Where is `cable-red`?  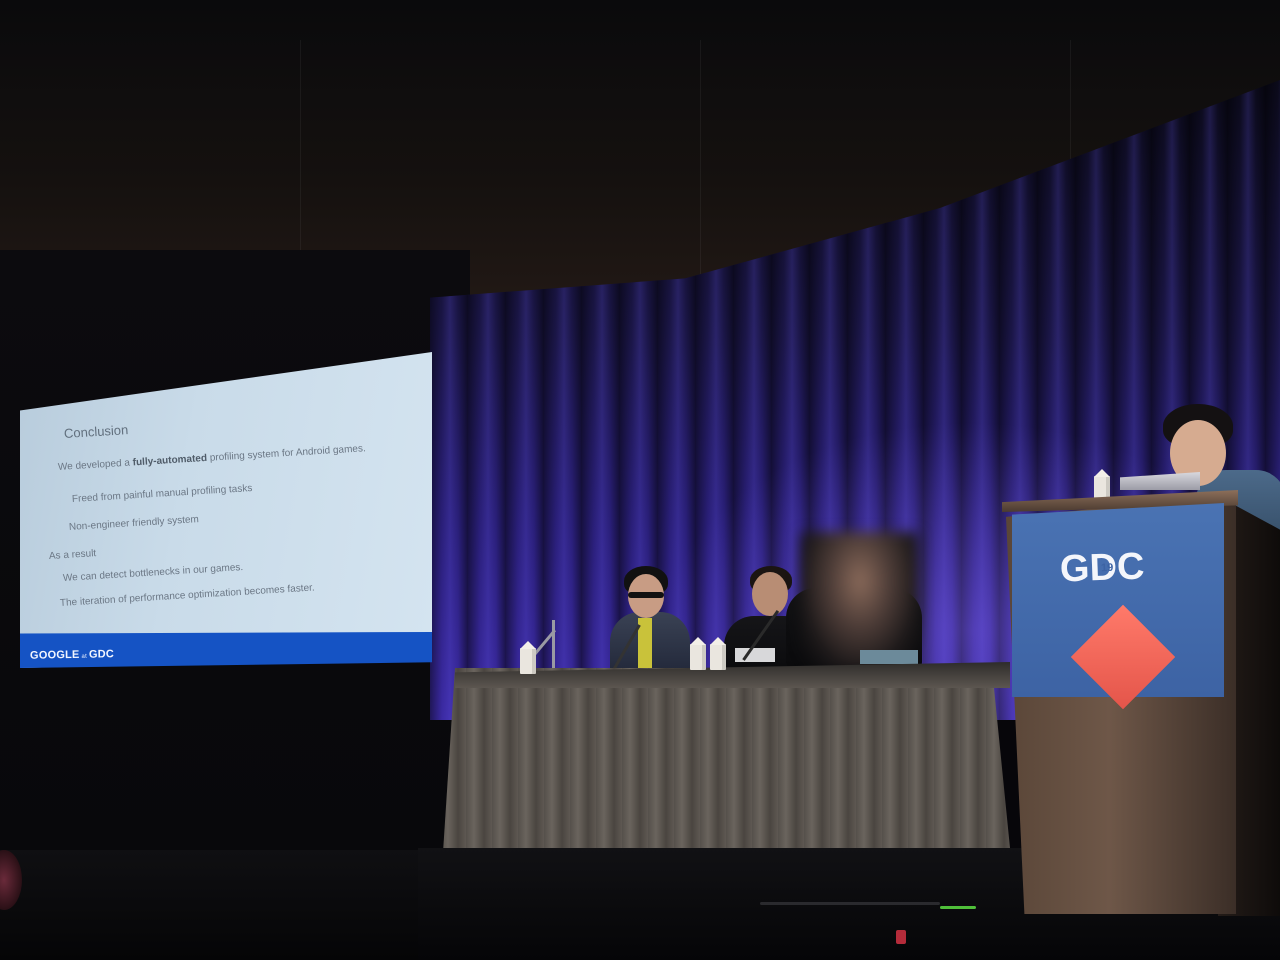 cable-red is located at coordinates (901, 937).